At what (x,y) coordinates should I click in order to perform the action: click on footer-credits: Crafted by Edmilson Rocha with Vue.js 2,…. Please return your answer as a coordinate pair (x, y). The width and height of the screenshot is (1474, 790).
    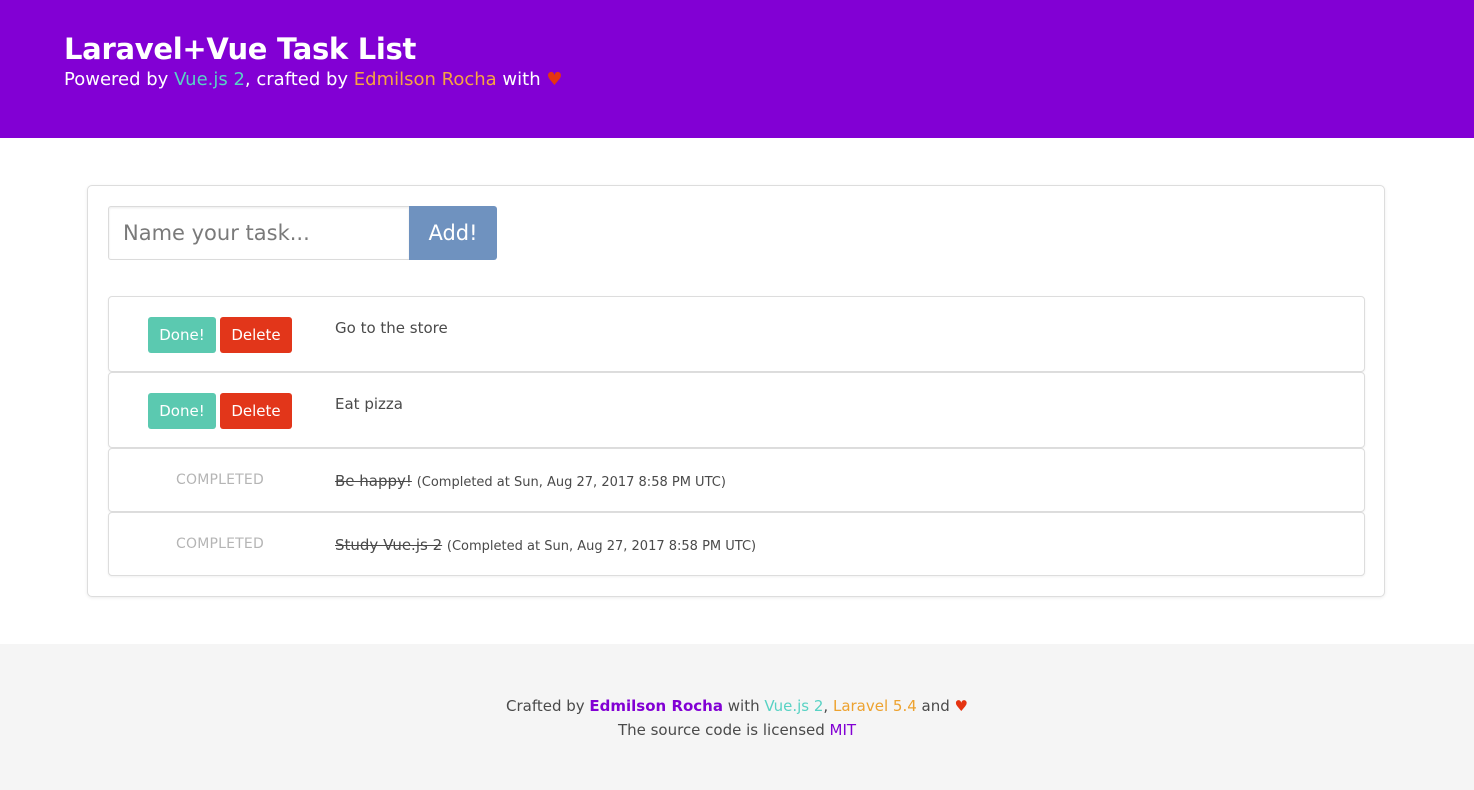
    Looking at the image, I should click on (737, 706).